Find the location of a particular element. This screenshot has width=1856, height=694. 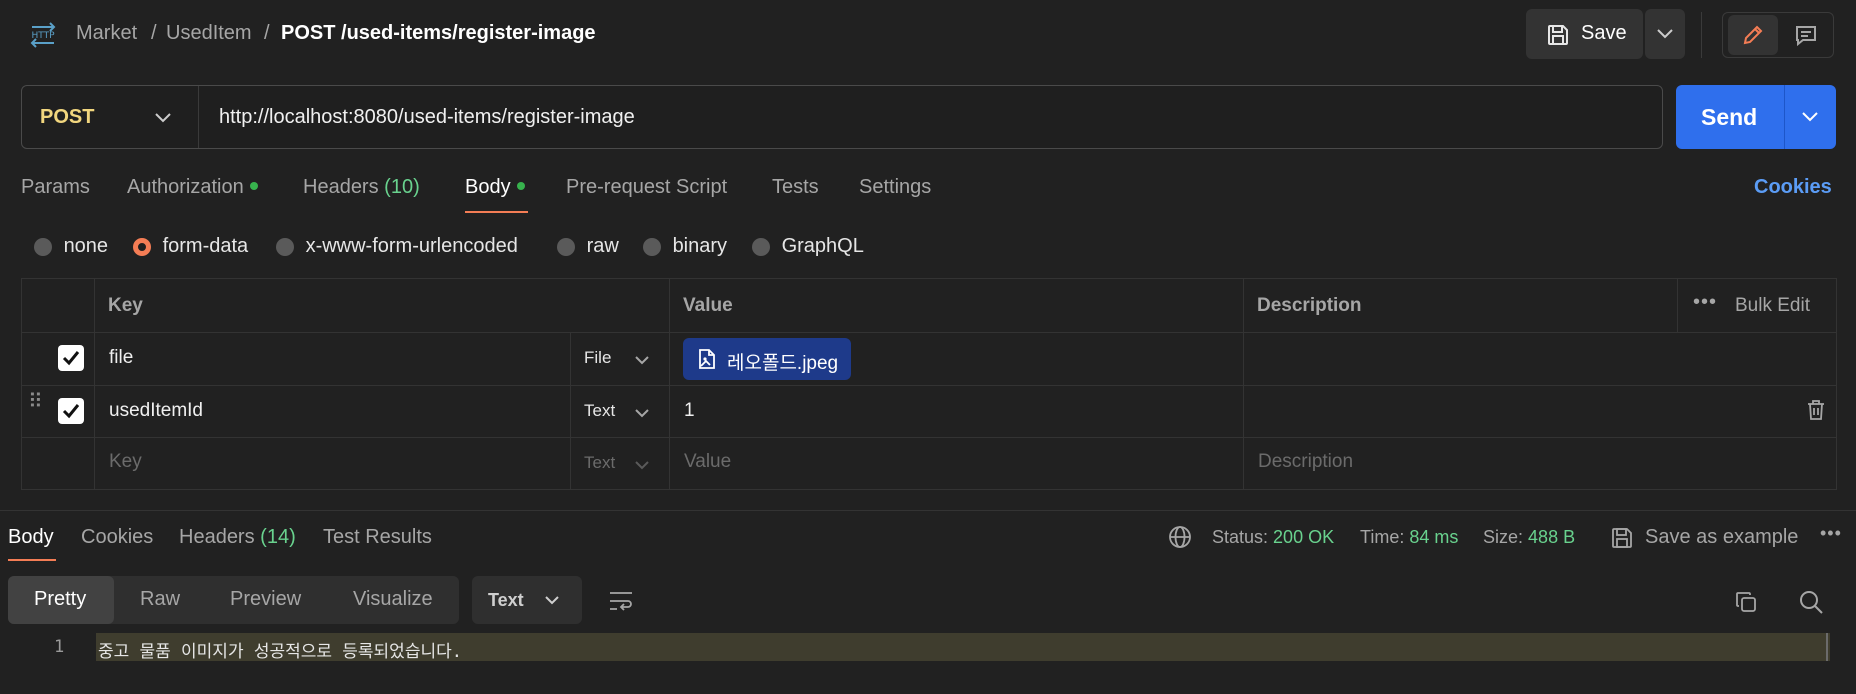

key-placeholder: Key is located at coordinates (125, 462).